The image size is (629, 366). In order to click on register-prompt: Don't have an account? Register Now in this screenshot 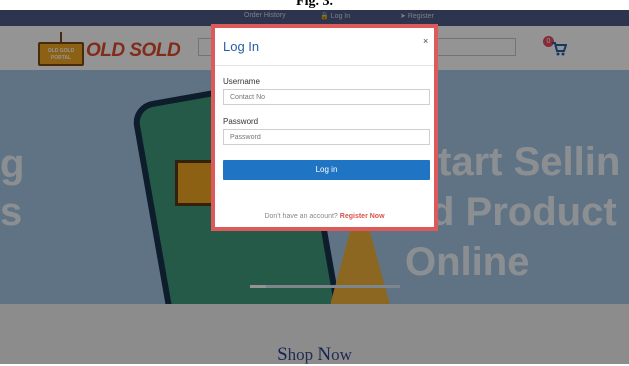, I will do `click(324, 216)`.